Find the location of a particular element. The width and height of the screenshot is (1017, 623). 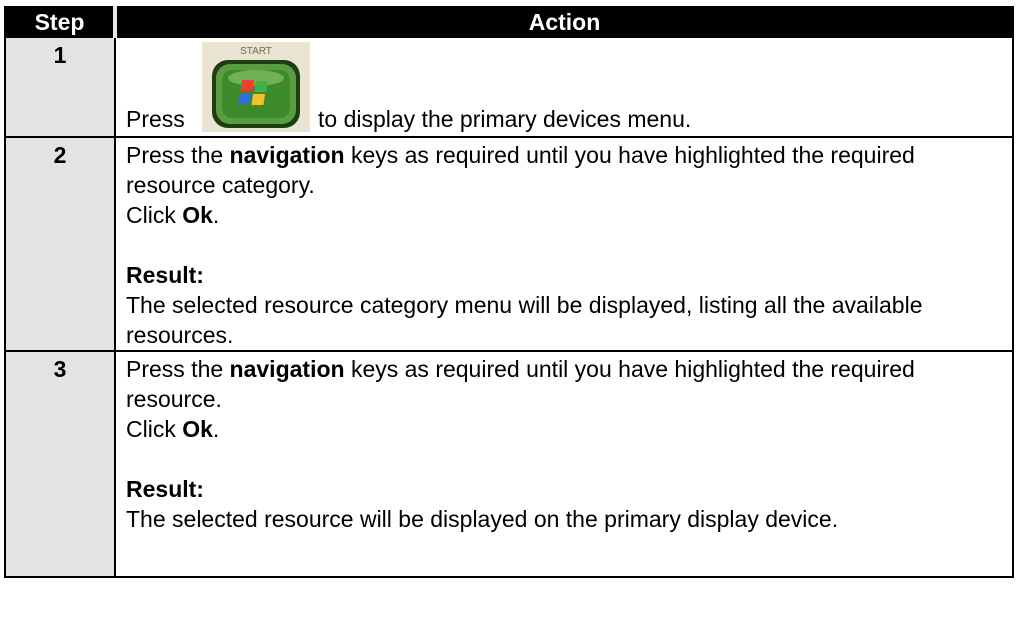

action-column-header: Action is located at coordinates (564, 22).